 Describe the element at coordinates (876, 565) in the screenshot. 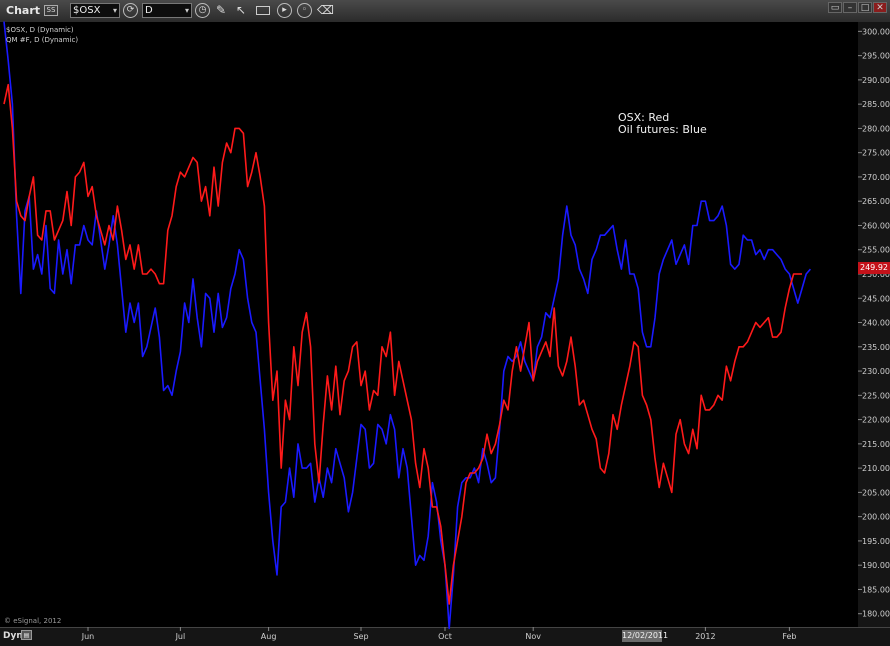

I see `y-tick-label: 190.00` at that location.